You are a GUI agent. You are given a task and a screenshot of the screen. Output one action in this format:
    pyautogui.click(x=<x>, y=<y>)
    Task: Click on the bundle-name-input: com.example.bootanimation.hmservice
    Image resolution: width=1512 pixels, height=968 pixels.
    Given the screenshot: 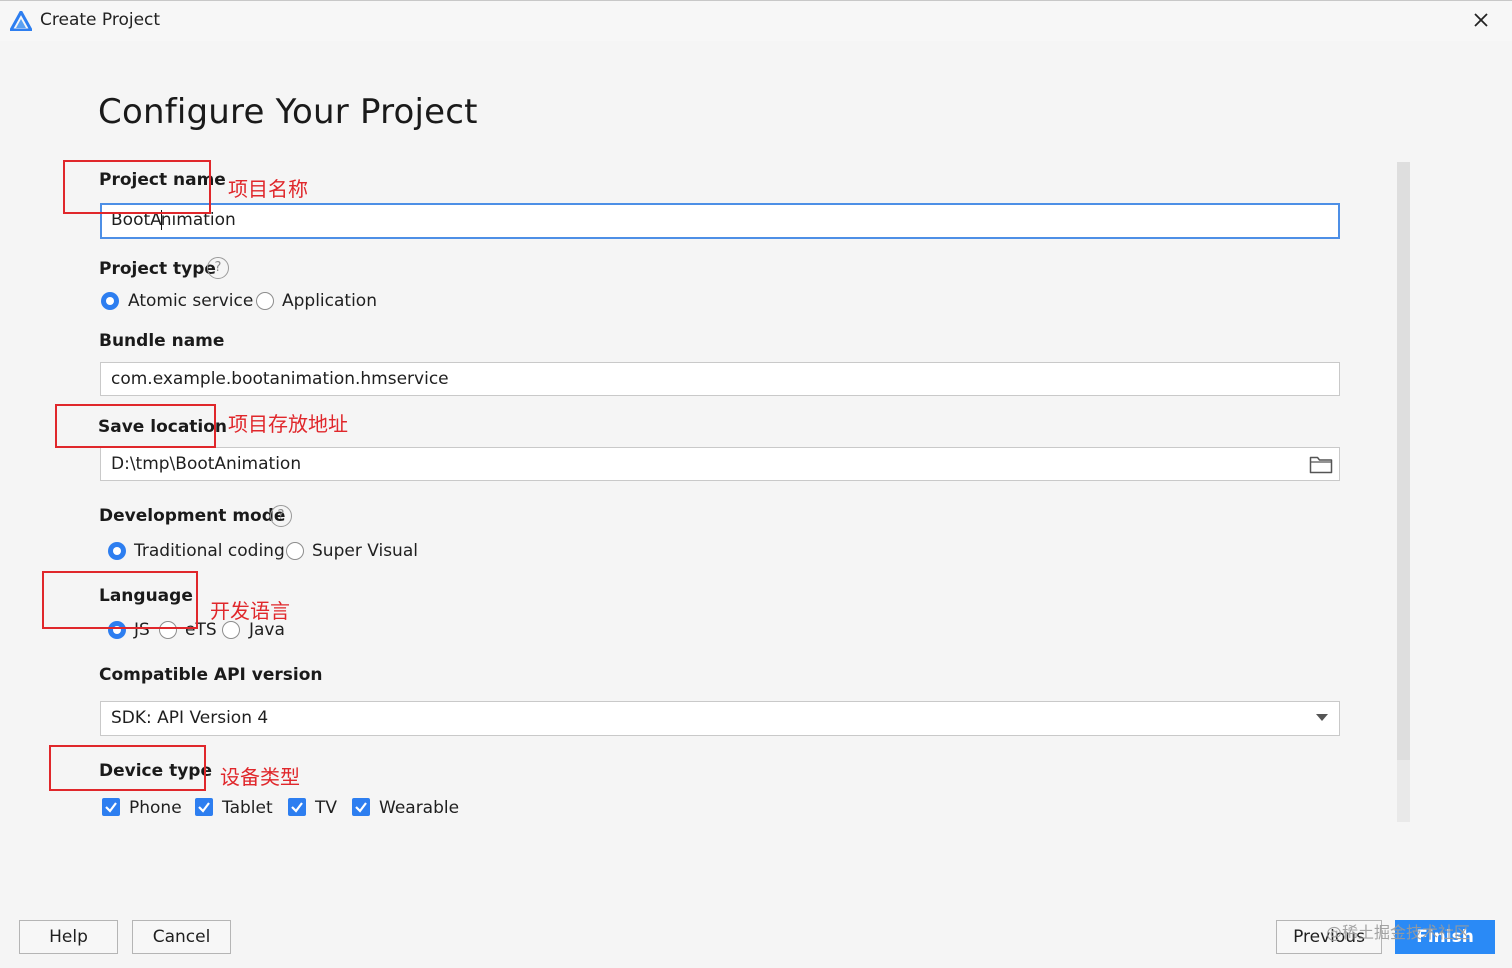 What is the action you would take?
    pyautogui.click(x=720, y=379)
    